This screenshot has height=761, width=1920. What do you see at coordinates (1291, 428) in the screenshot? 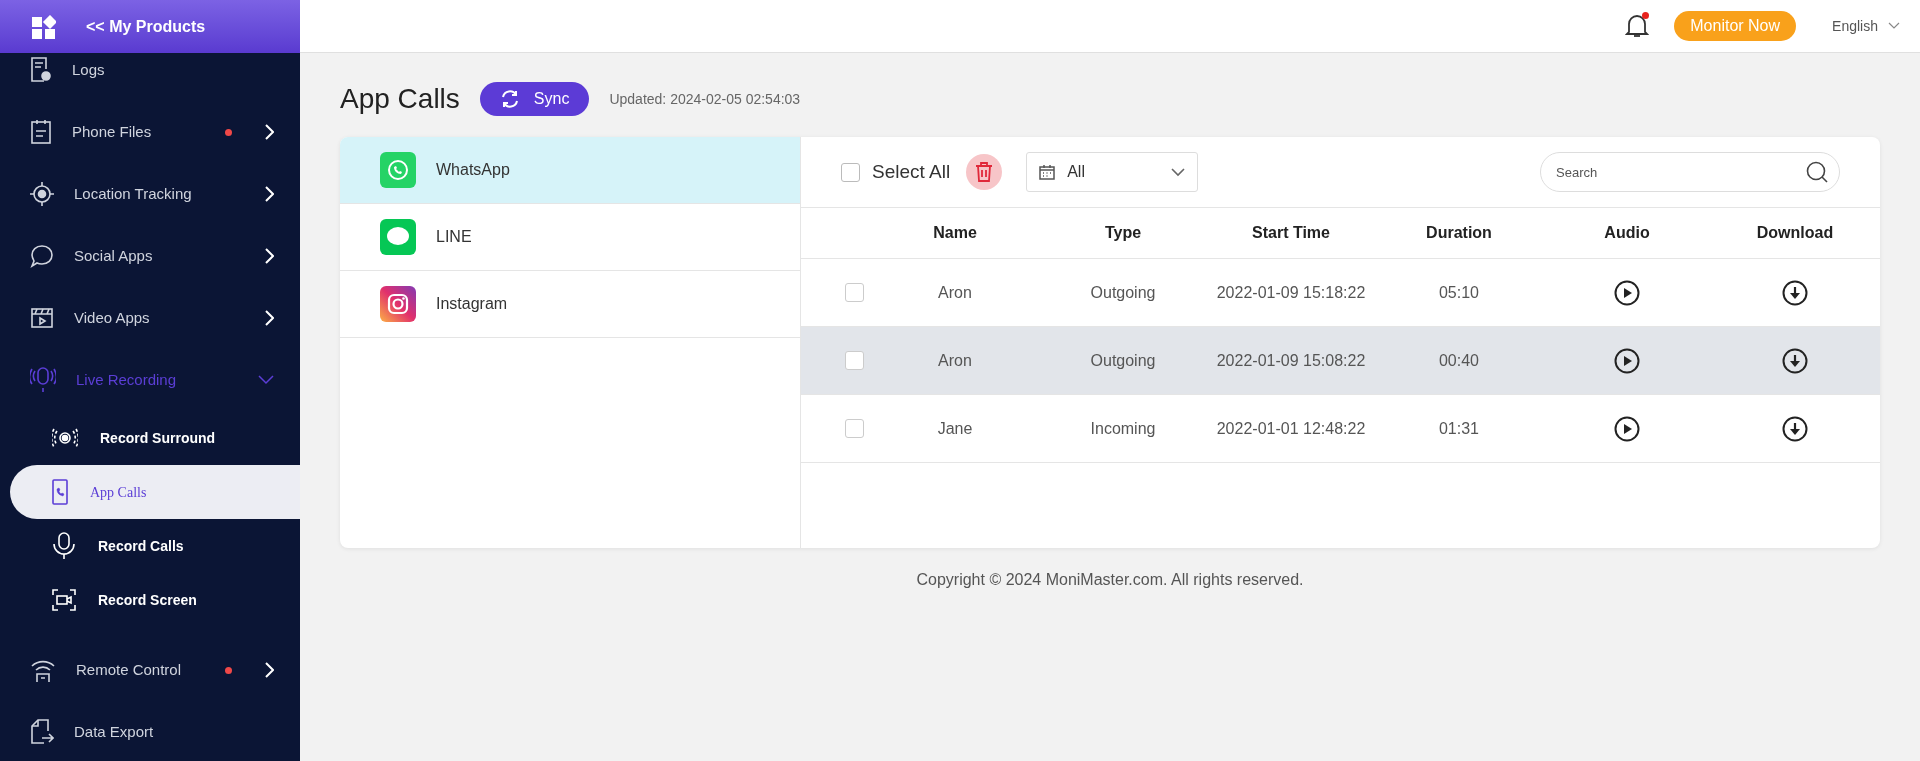
I see `table-cell-text: 2022-01-01 12:48:22` at bounding box center [1291, 428].